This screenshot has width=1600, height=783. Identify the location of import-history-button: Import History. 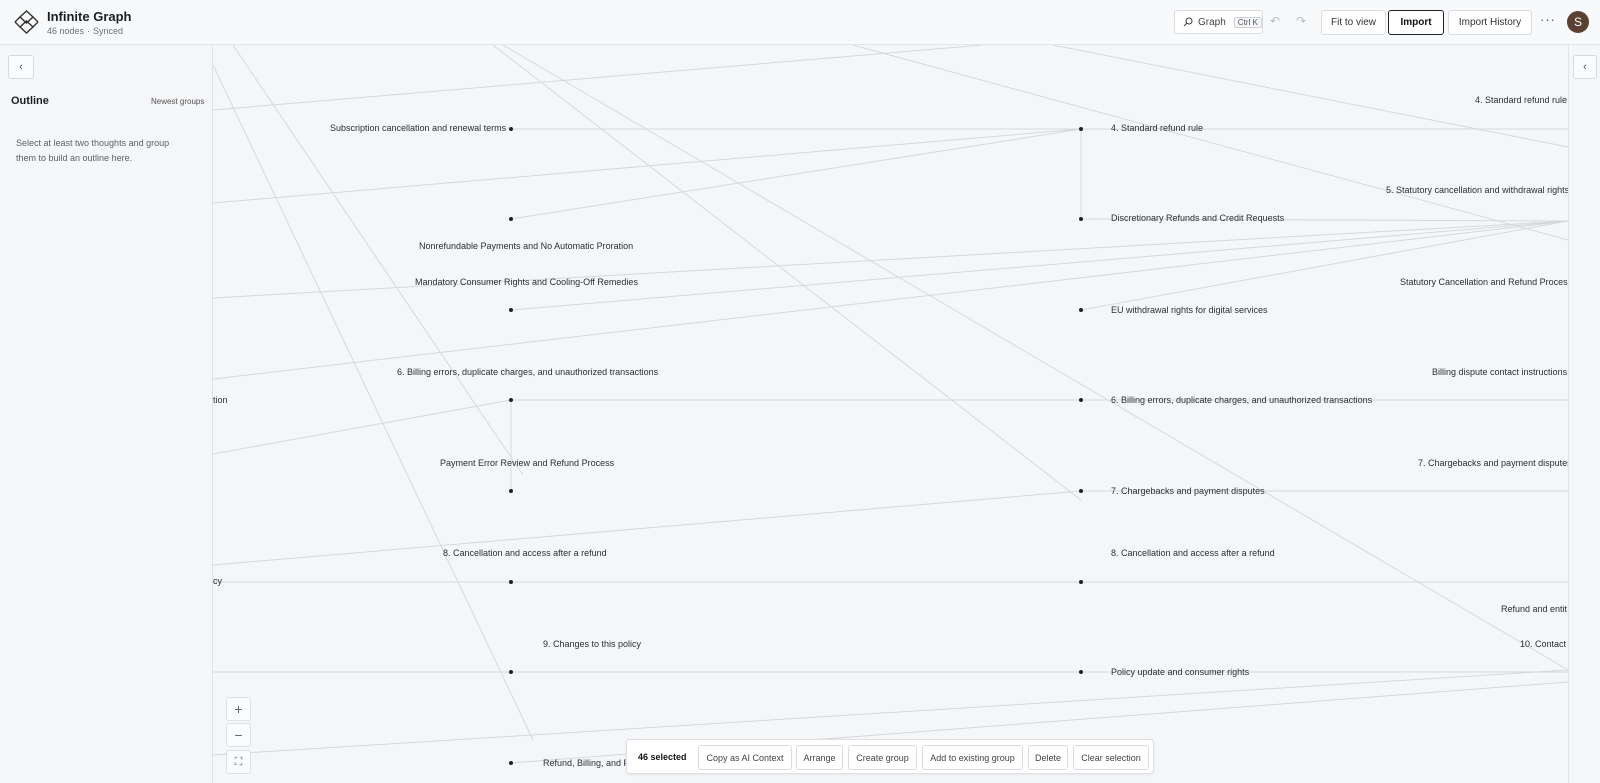
(1490, 22).